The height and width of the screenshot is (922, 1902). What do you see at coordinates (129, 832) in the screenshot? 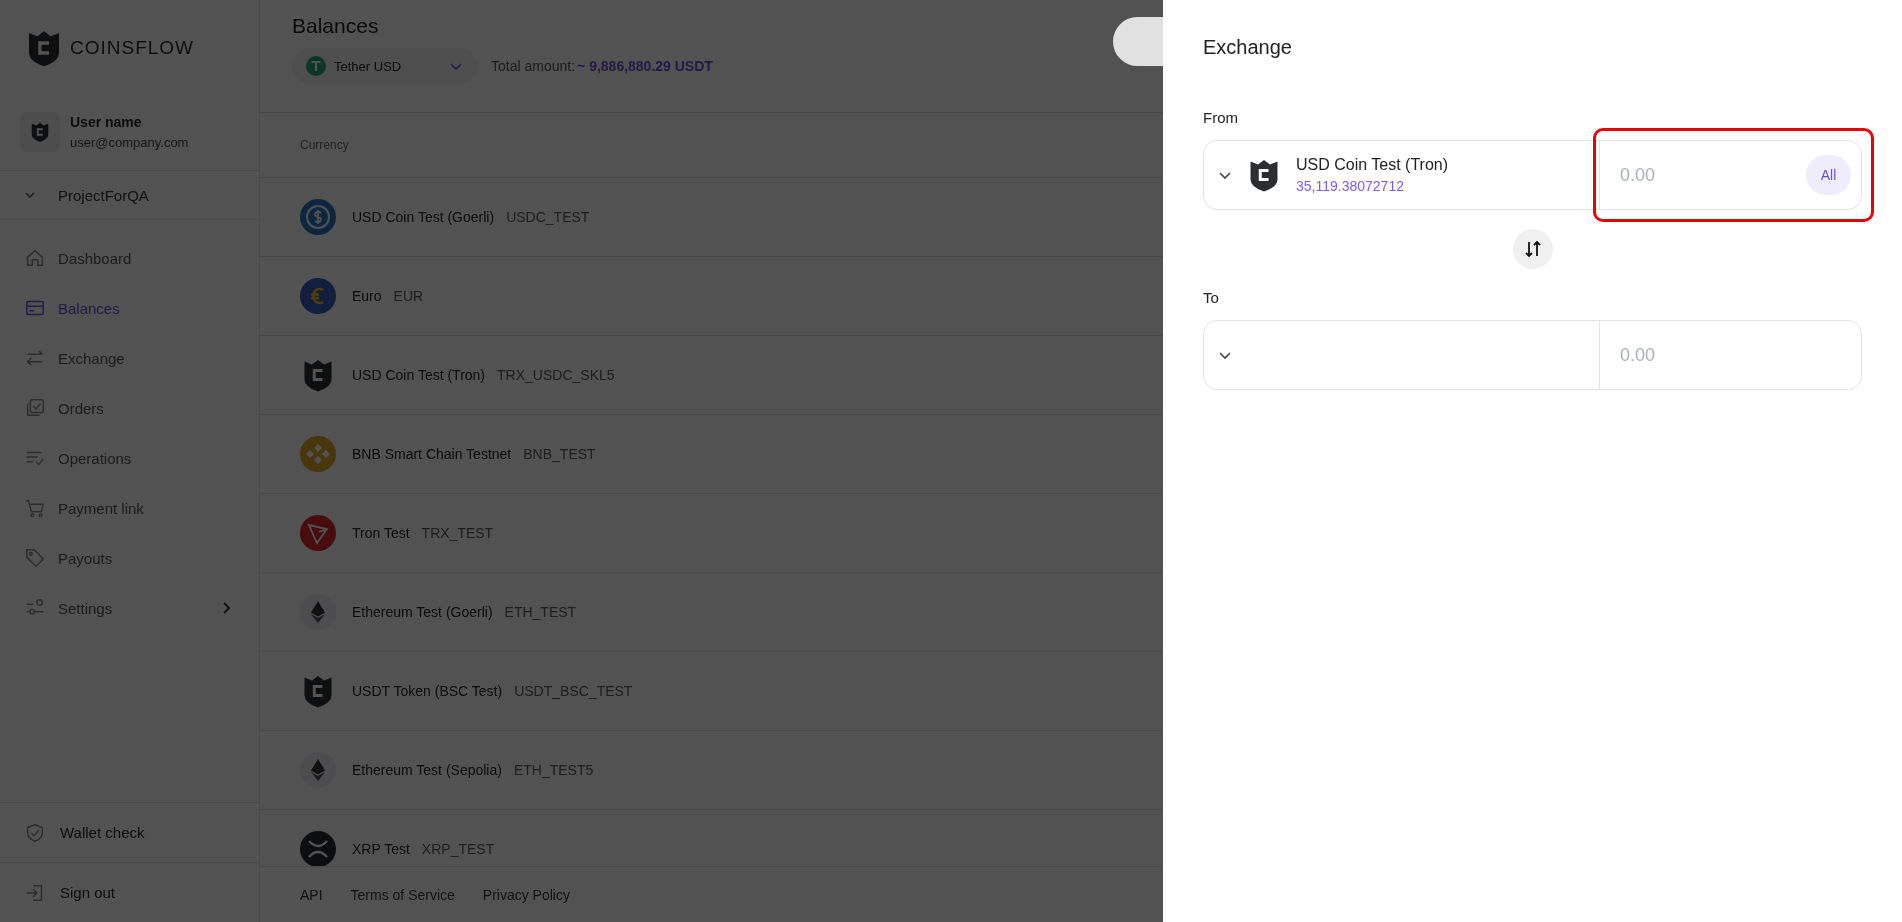
I see `nav-item: Wallet check` at bounding box center [129, 832].